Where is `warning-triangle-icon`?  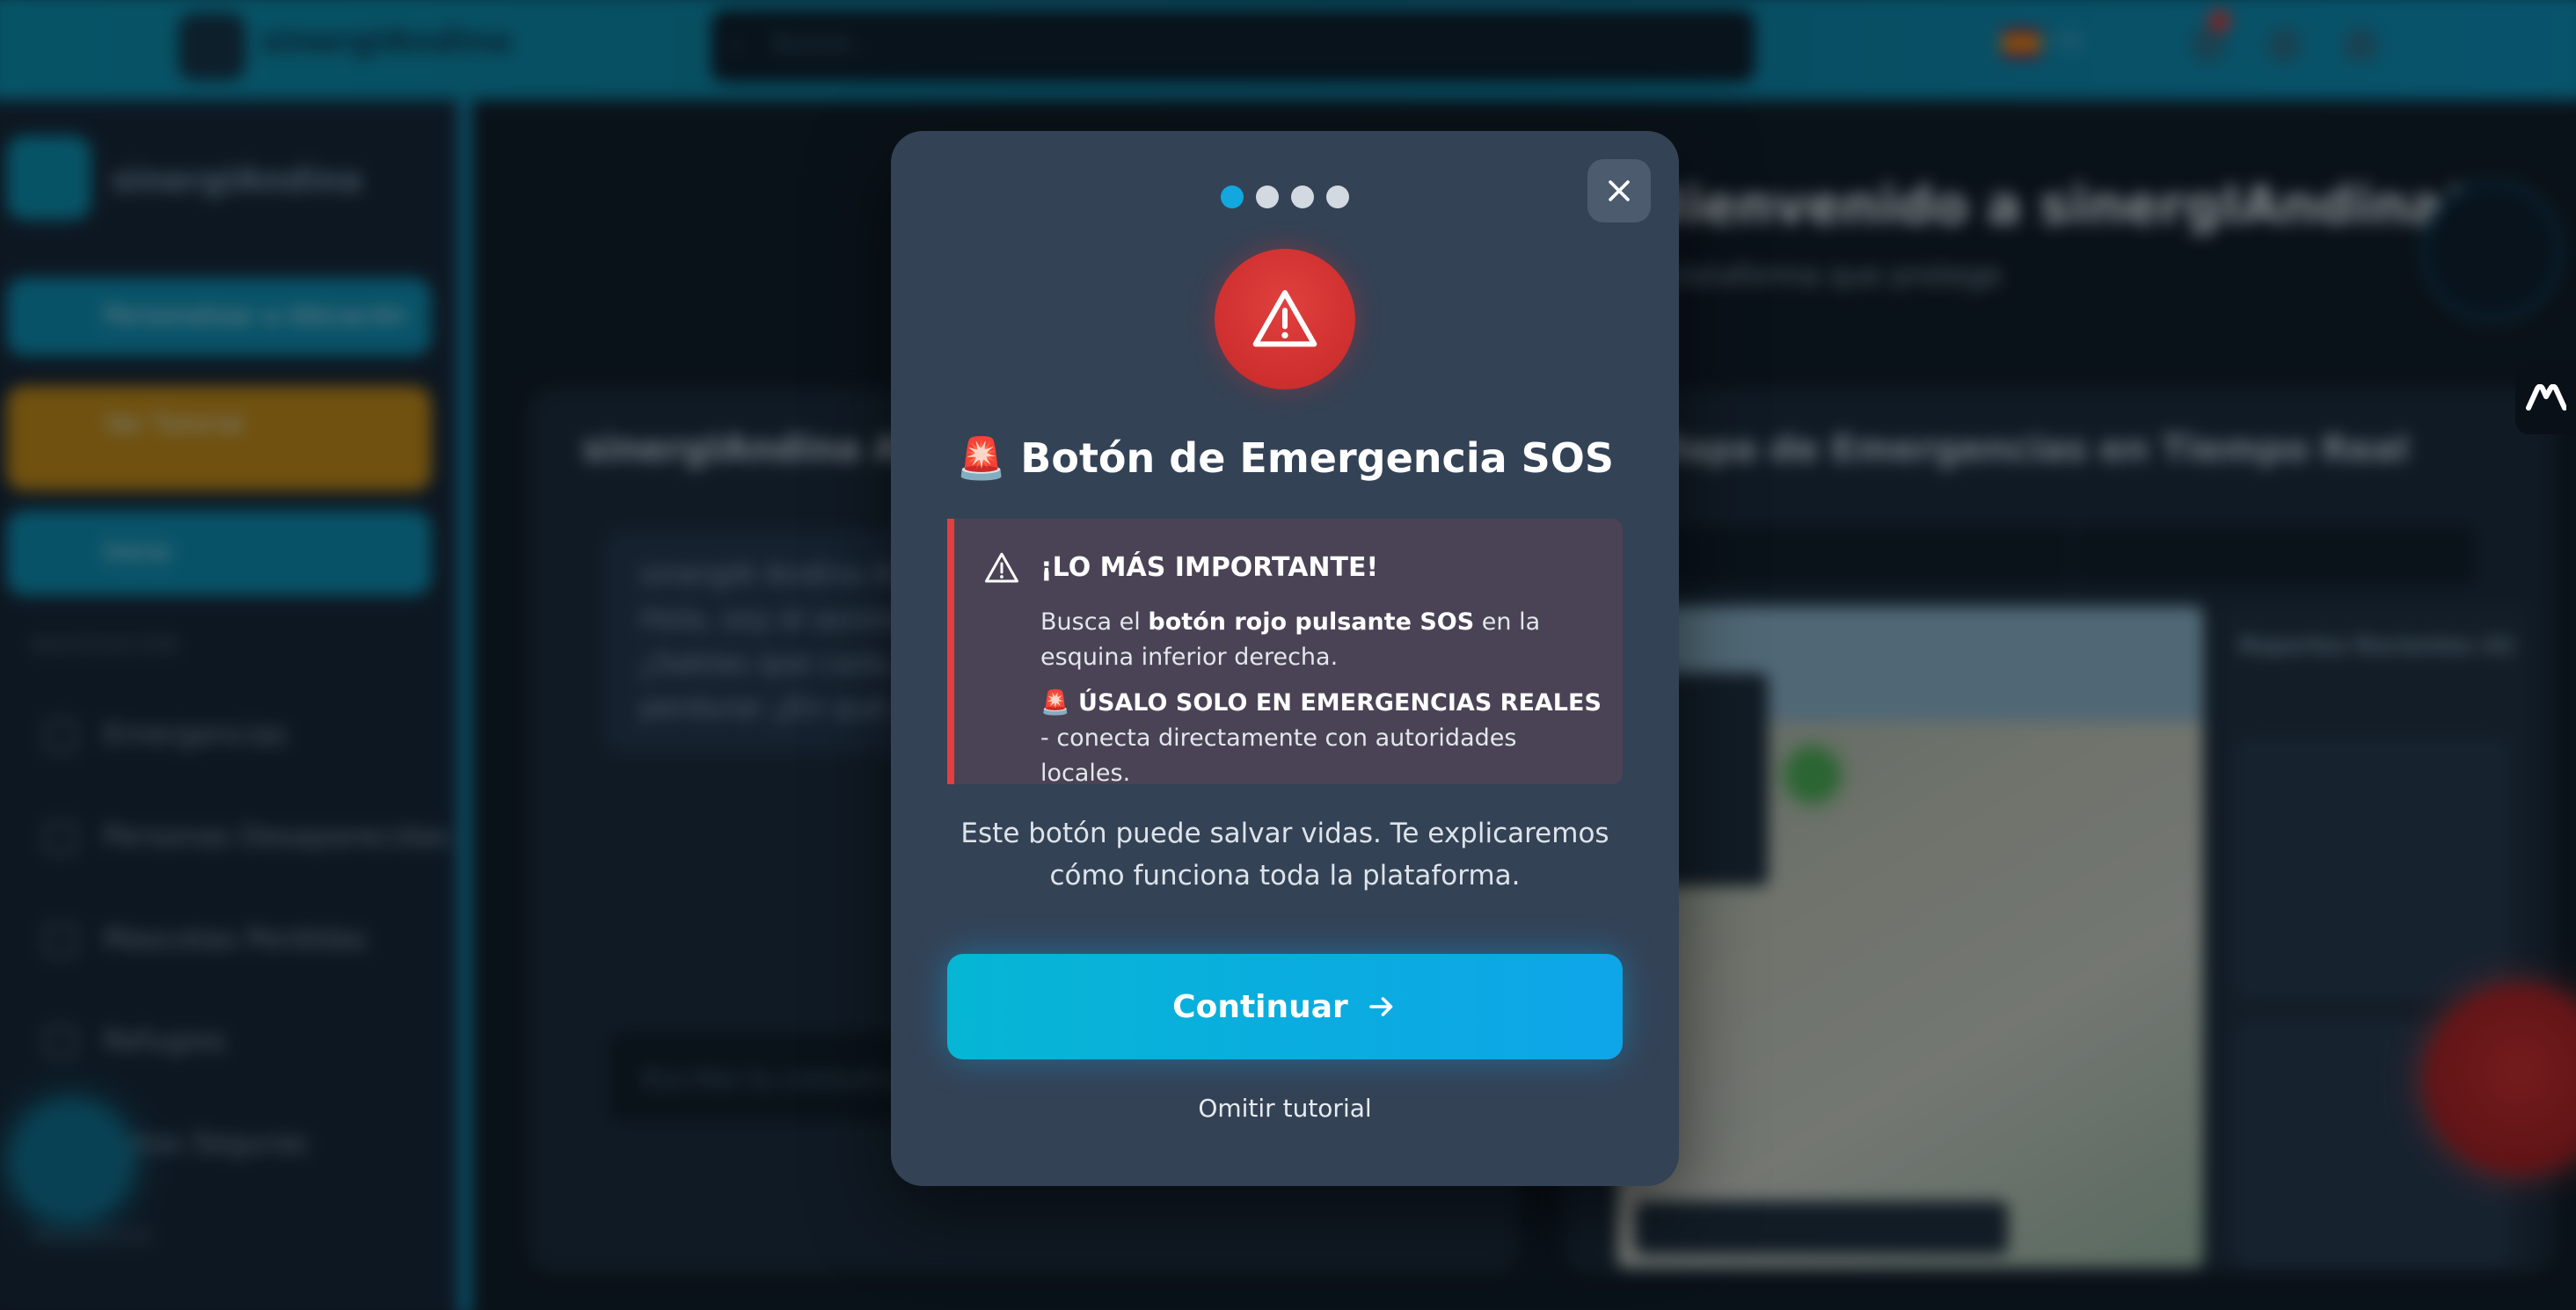 warning-triangle-icon is located at coordinates (1284, 318).